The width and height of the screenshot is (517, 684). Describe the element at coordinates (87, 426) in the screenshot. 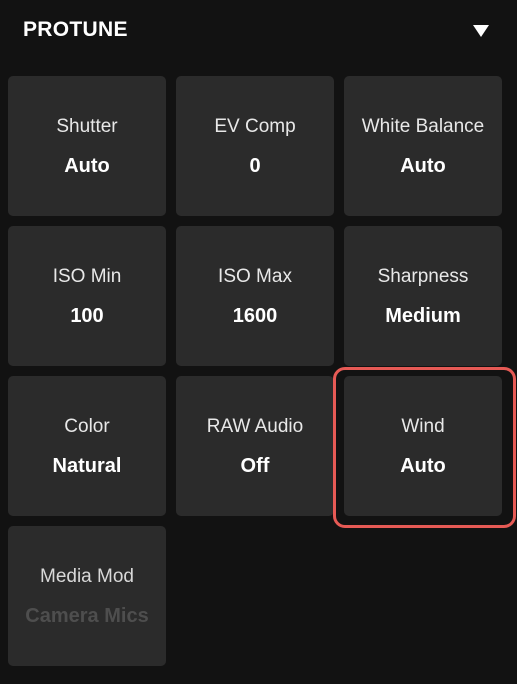

I see `tile-label: Color` at that location.